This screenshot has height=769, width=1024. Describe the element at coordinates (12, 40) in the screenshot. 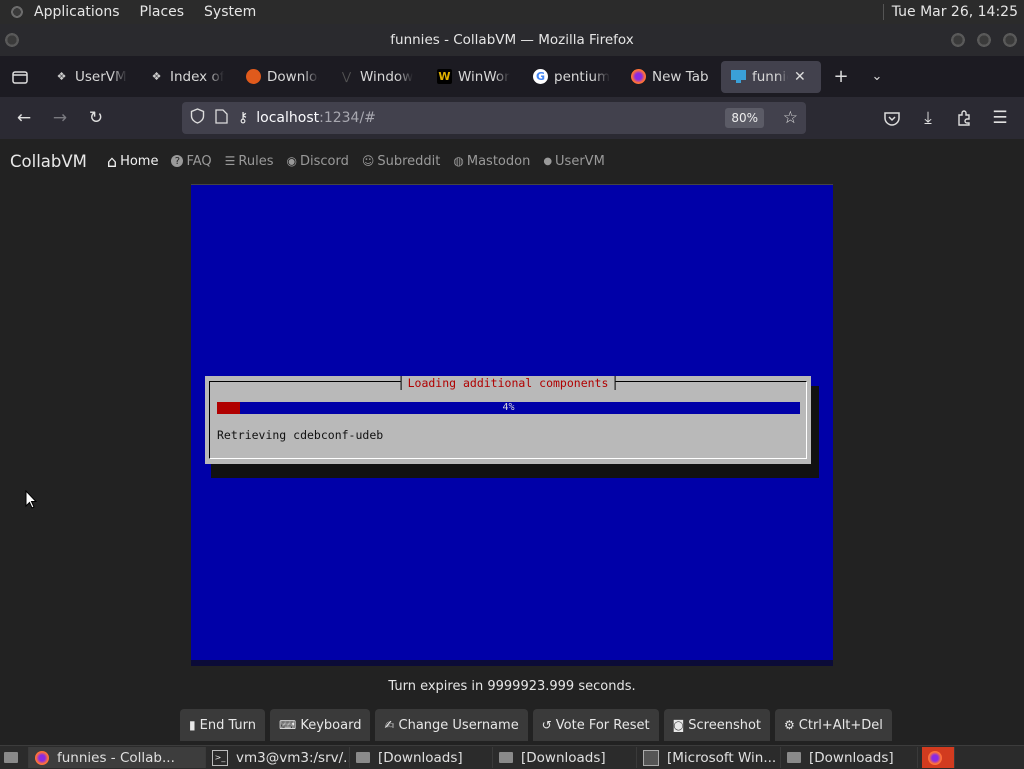

I see `window-menu-icon` at that location.